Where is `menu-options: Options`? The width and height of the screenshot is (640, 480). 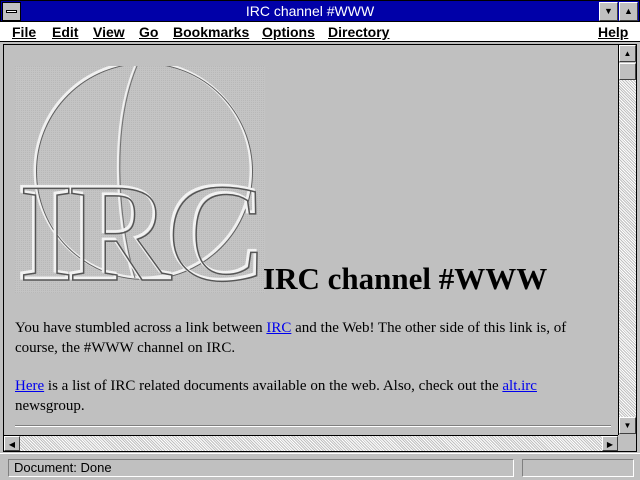 menu-options: Options is located at coordinates (288, 32).